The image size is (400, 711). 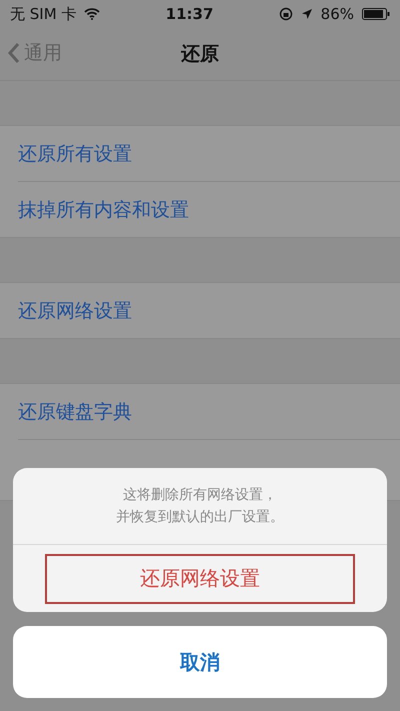 I want to click on carrier-label: 无 SIM 卡, so click(x=43, y=14).